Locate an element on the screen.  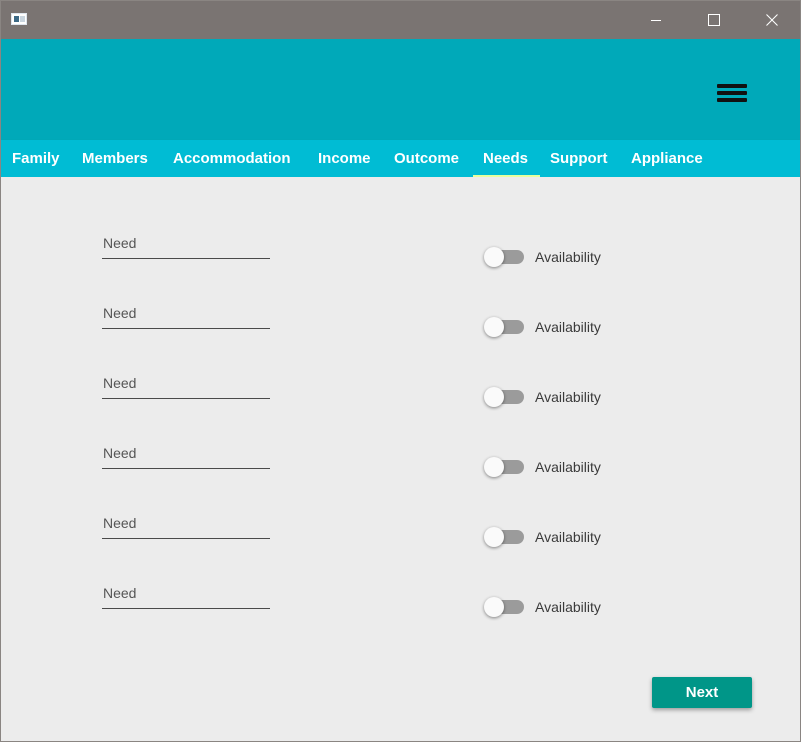
close-button is located at coordinates (771, 20).